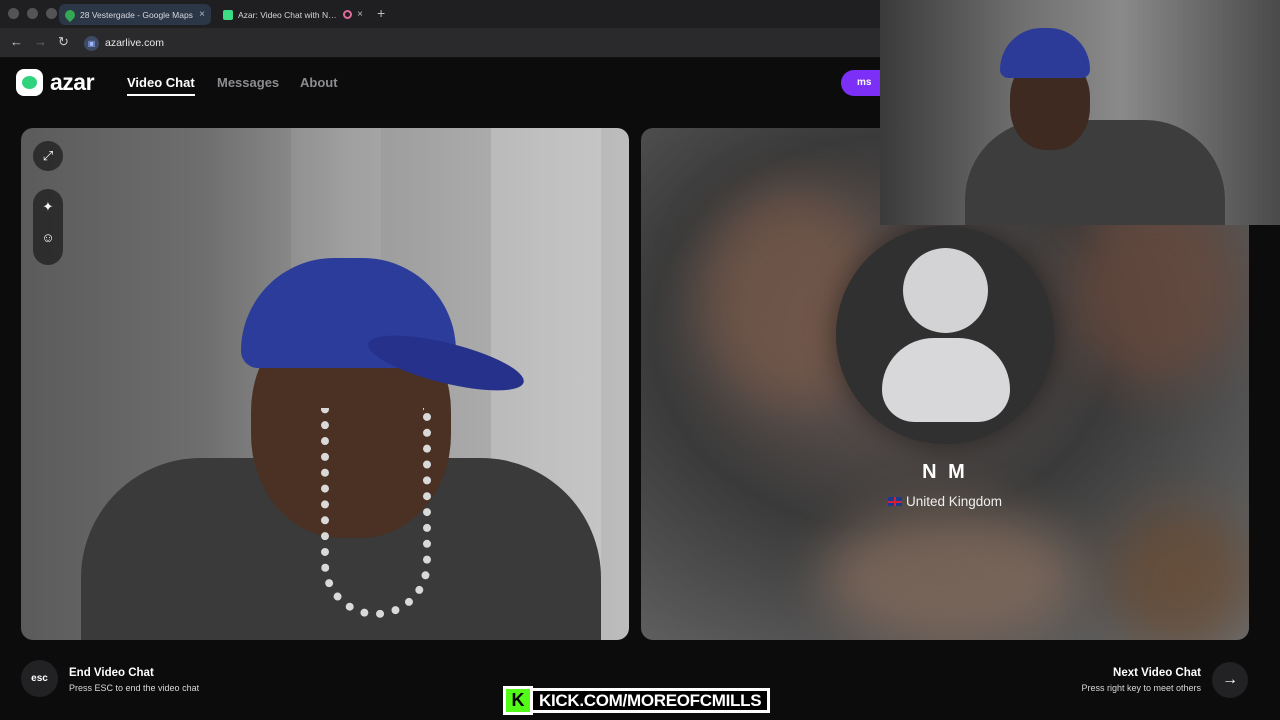 The width and height of the screenshot is (1280, 720). What do you see at coordinates (63, 42) in the screenshot?
I see `reload-icon: ↻` at bounding box center [63, 42].